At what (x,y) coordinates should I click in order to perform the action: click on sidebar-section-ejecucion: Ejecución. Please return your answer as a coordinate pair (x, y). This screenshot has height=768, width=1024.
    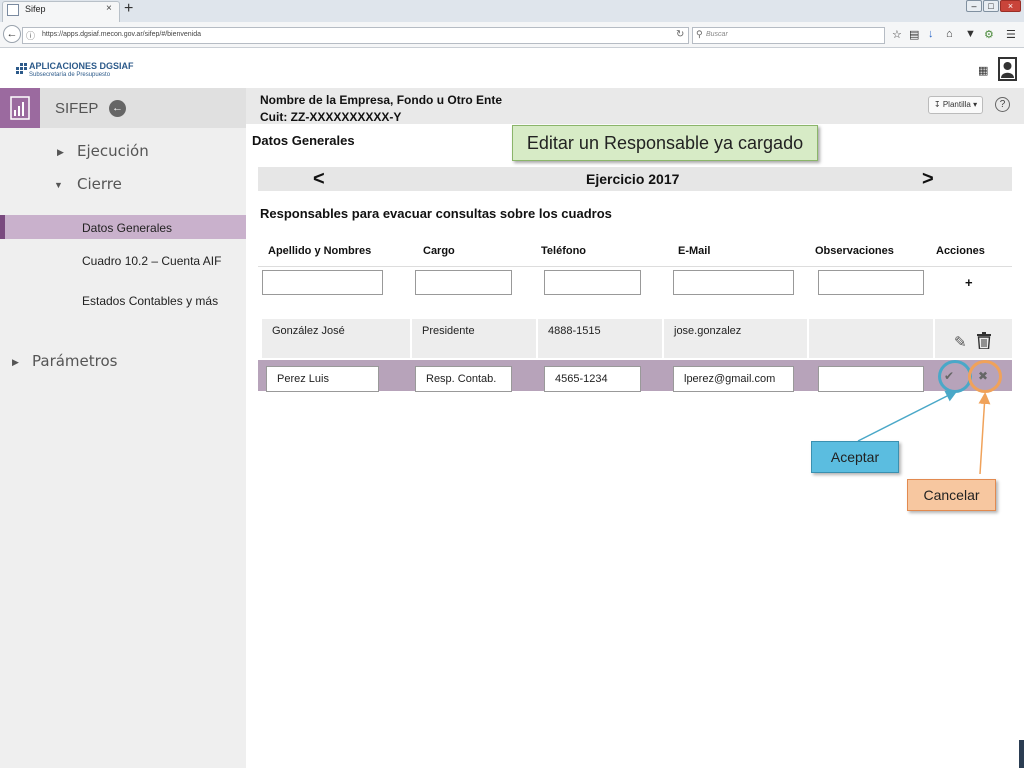
    Looking at the image, I should click on (113, 151).